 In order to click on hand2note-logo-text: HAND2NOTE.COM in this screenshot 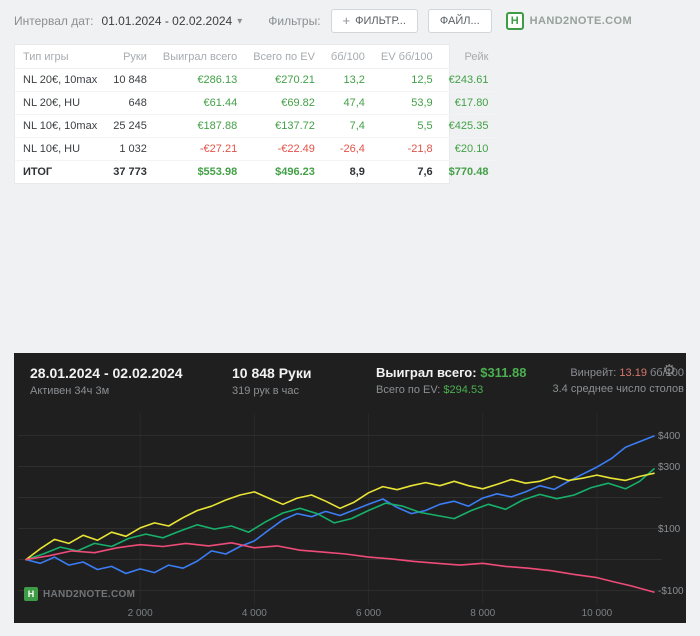, I will do `click(581, 21)`.